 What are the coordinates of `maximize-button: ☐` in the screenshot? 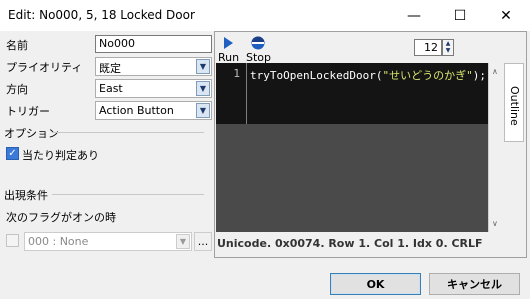 It's located at (460, 15).